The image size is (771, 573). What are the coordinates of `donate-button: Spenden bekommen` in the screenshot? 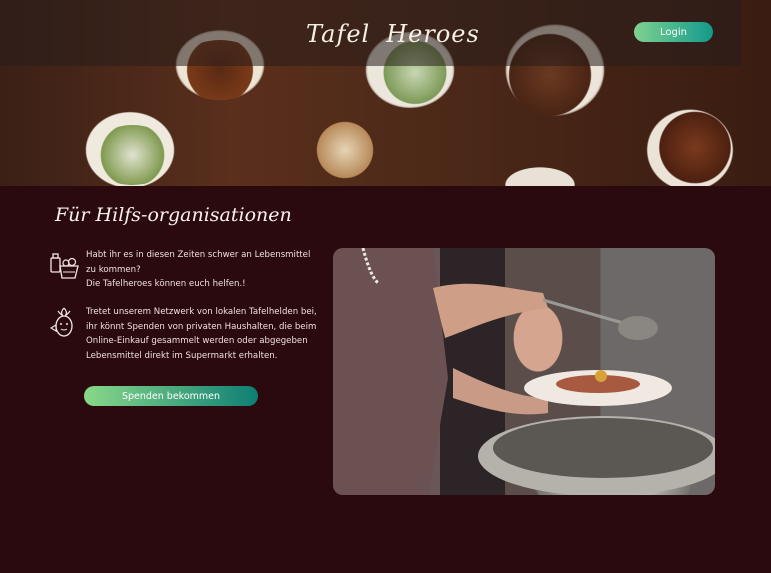 It's located at (171, 396).